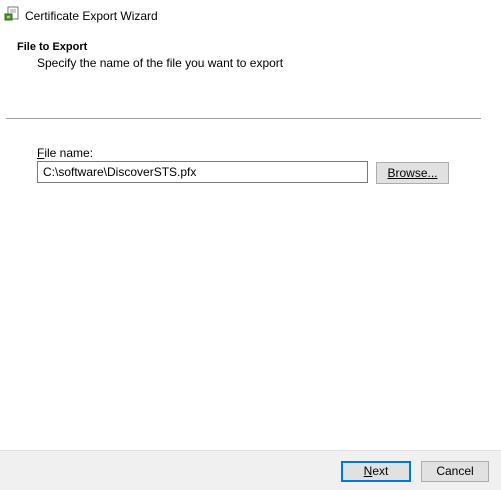 Image resolution: width=501 pixels, height=490 pixels. What do you see at coordinates (91, 16) in the screenshot?
I see `window-title: Certificate Export Wizard` at bounding box center [91, 16].